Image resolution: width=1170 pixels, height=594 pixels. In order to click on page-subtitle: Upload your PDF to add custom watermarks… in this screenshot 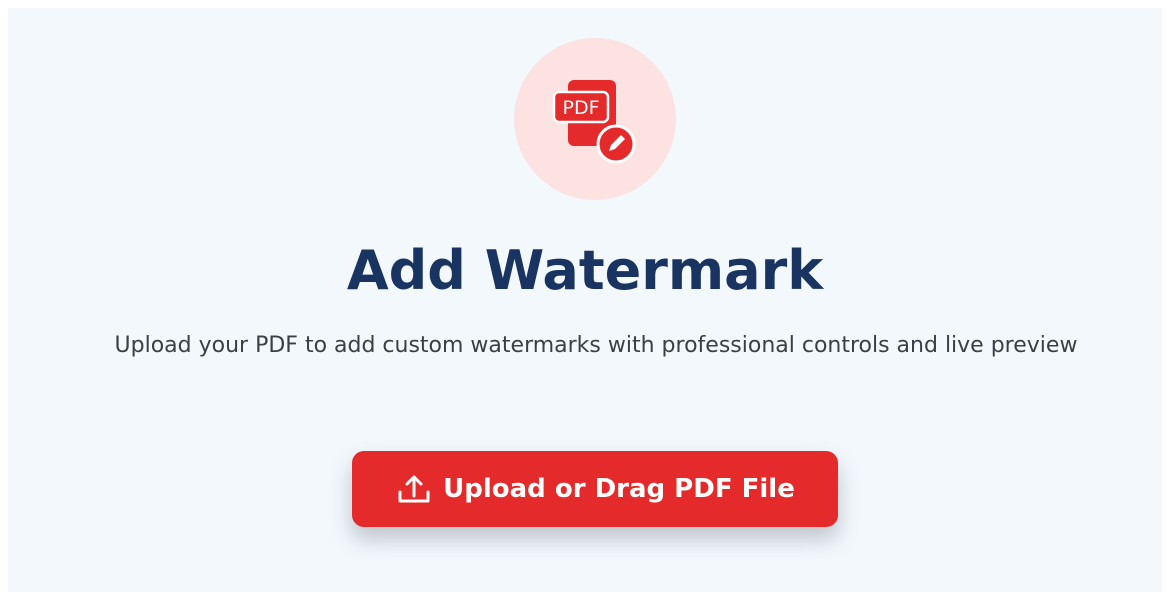, I will do `click(596, 345)`.